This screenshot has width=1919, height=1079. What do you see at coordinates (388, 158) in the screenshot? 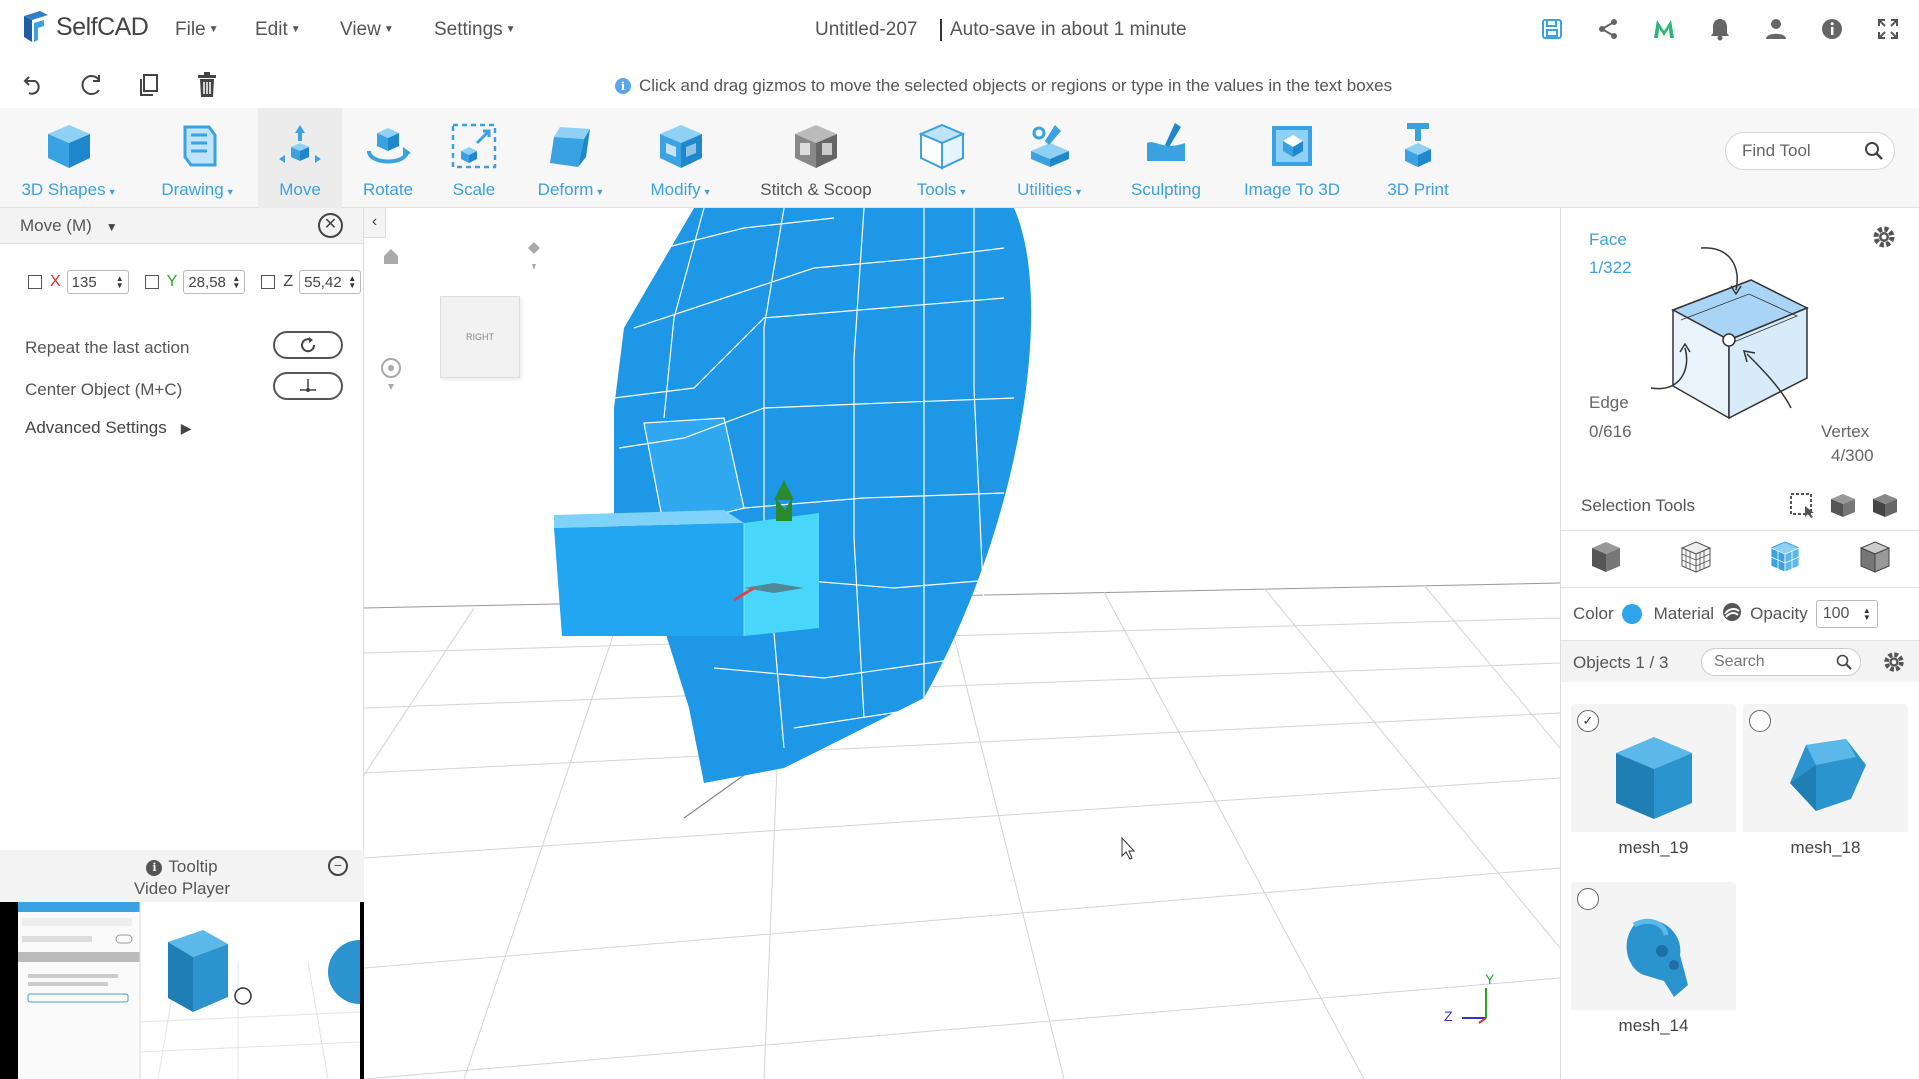
I see `tool-rotate: Rotate` at bounding box center [388, 158].